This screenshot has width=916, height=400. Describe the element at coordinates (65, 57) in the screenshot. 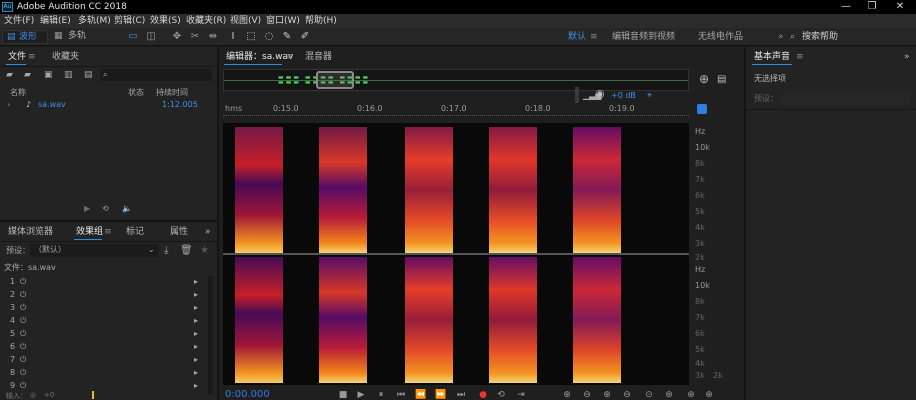

I see `tab-favorites: 收藏夹` at that location.